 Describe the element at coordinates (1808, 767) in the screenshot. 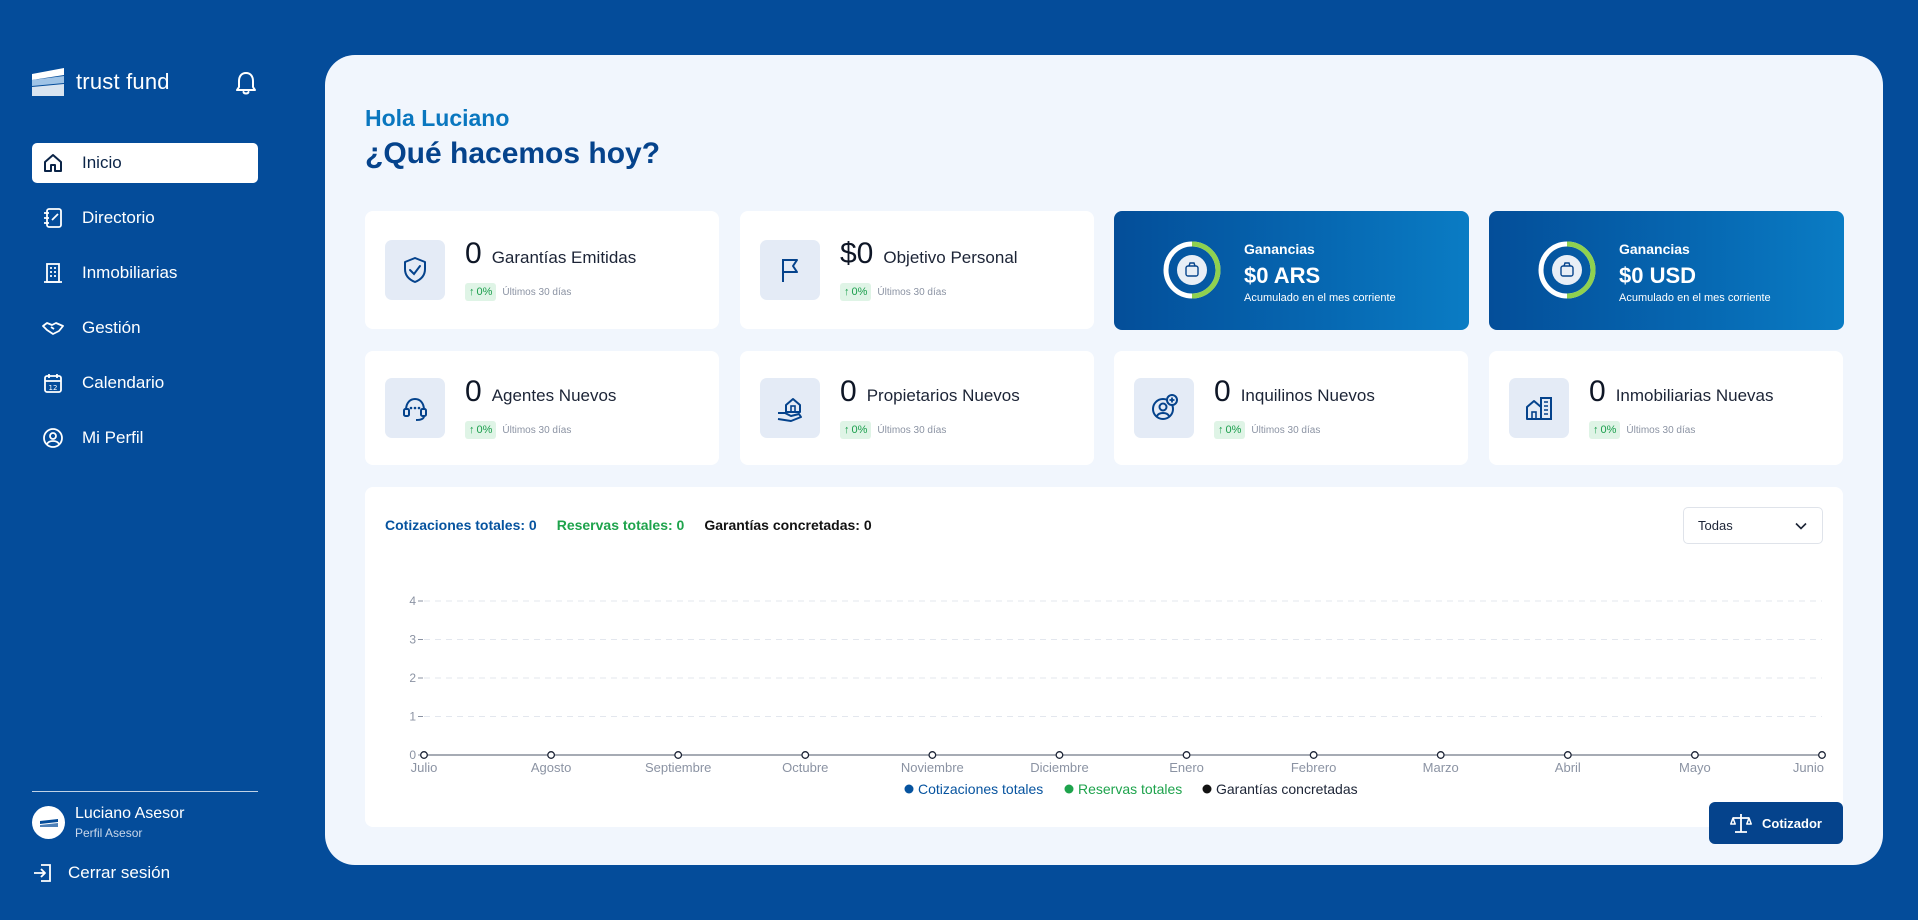

I see `x-tick-label: Junio` at that location.